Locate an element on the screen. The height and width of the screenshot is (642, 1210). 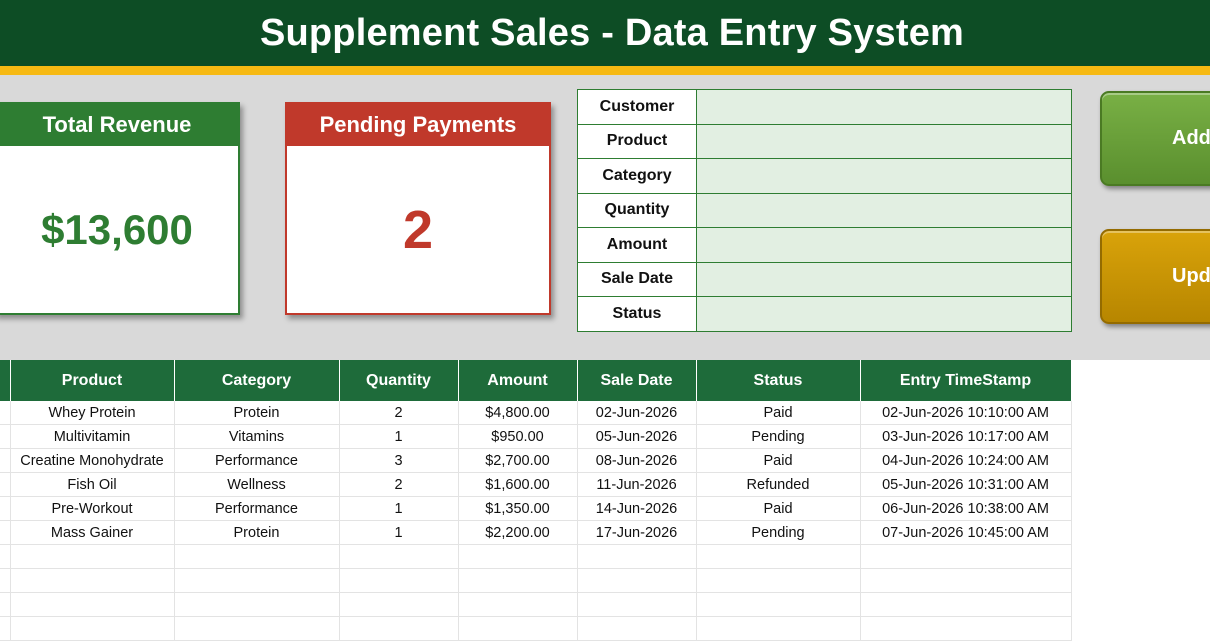
table-cell: $950.00 is located at coordinates (518, 436).